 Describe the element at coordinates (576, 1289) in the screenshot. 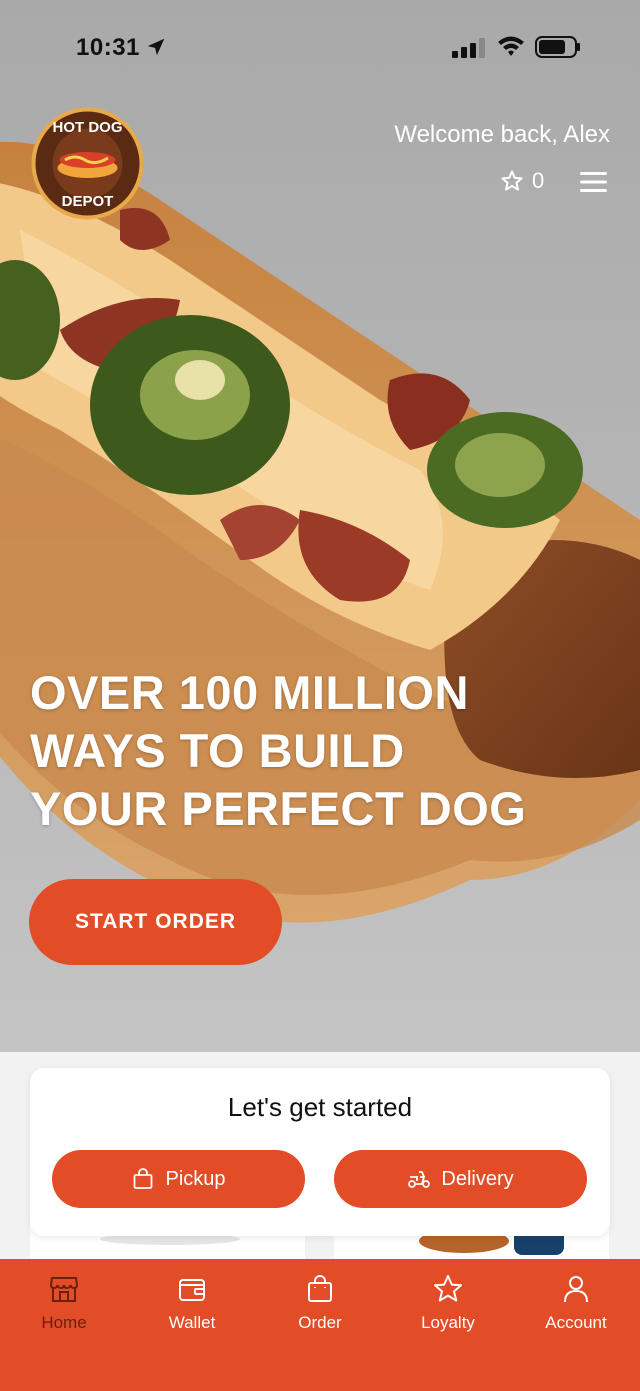

I see `person-icon` at that location.